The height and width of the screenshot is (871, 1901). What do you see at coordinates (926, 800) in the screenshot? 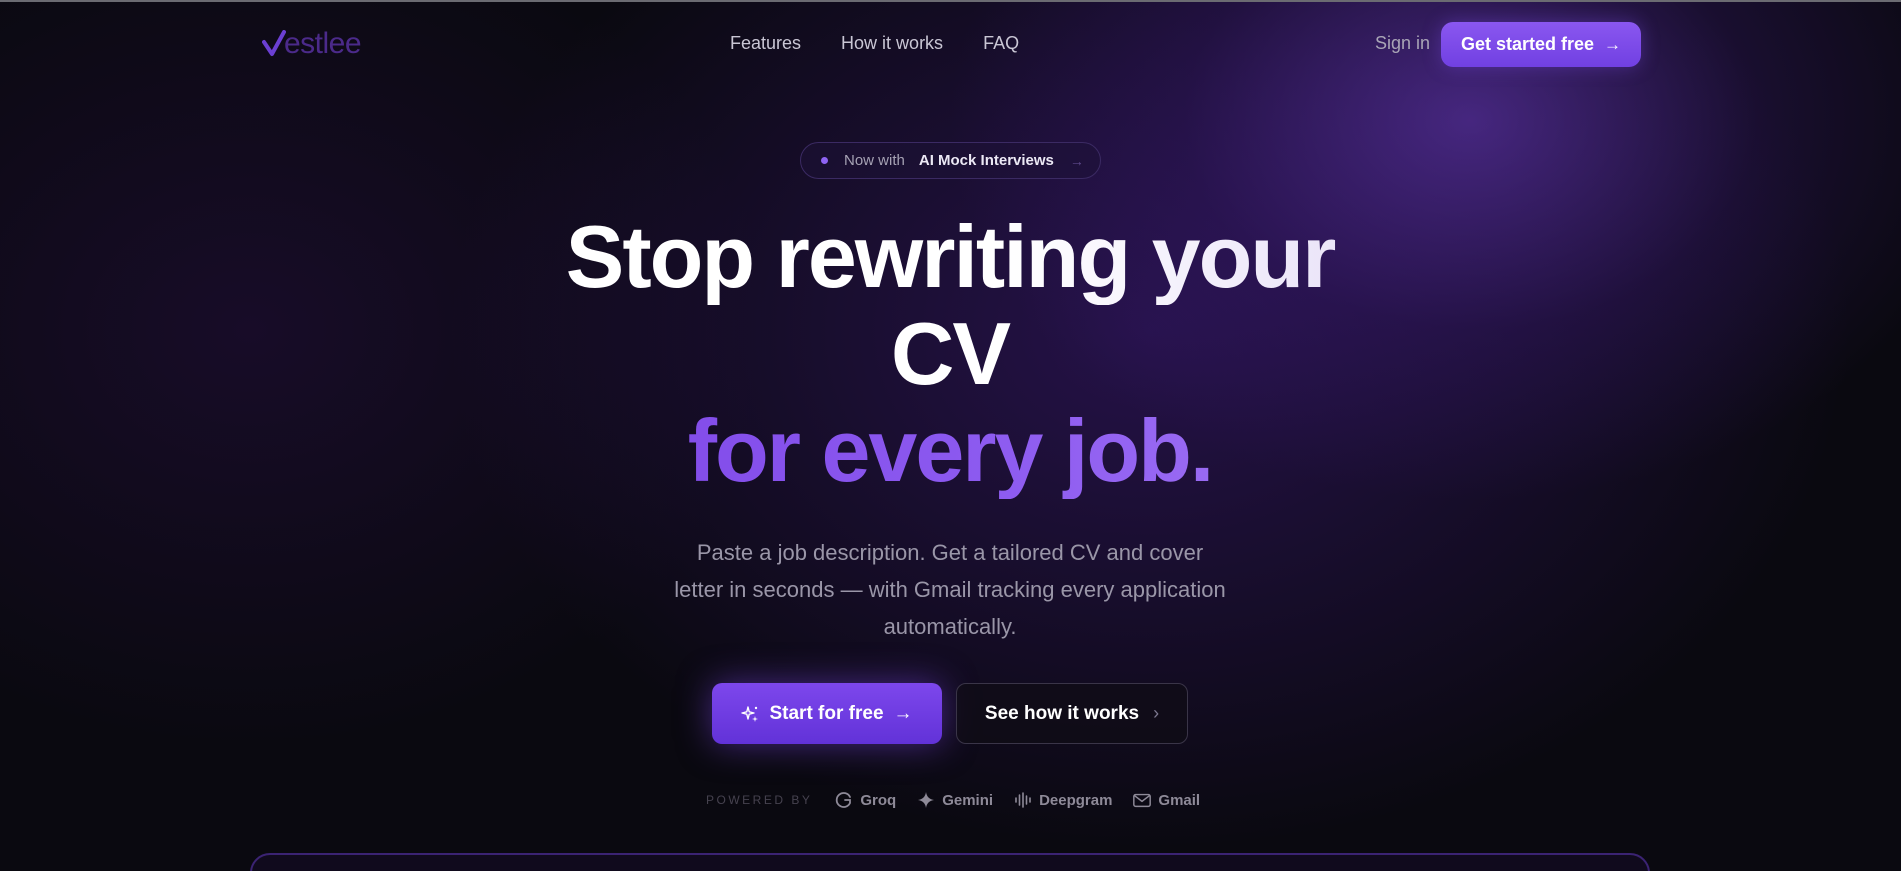
I see `gemini-icon` at bounding box center [926, 800].